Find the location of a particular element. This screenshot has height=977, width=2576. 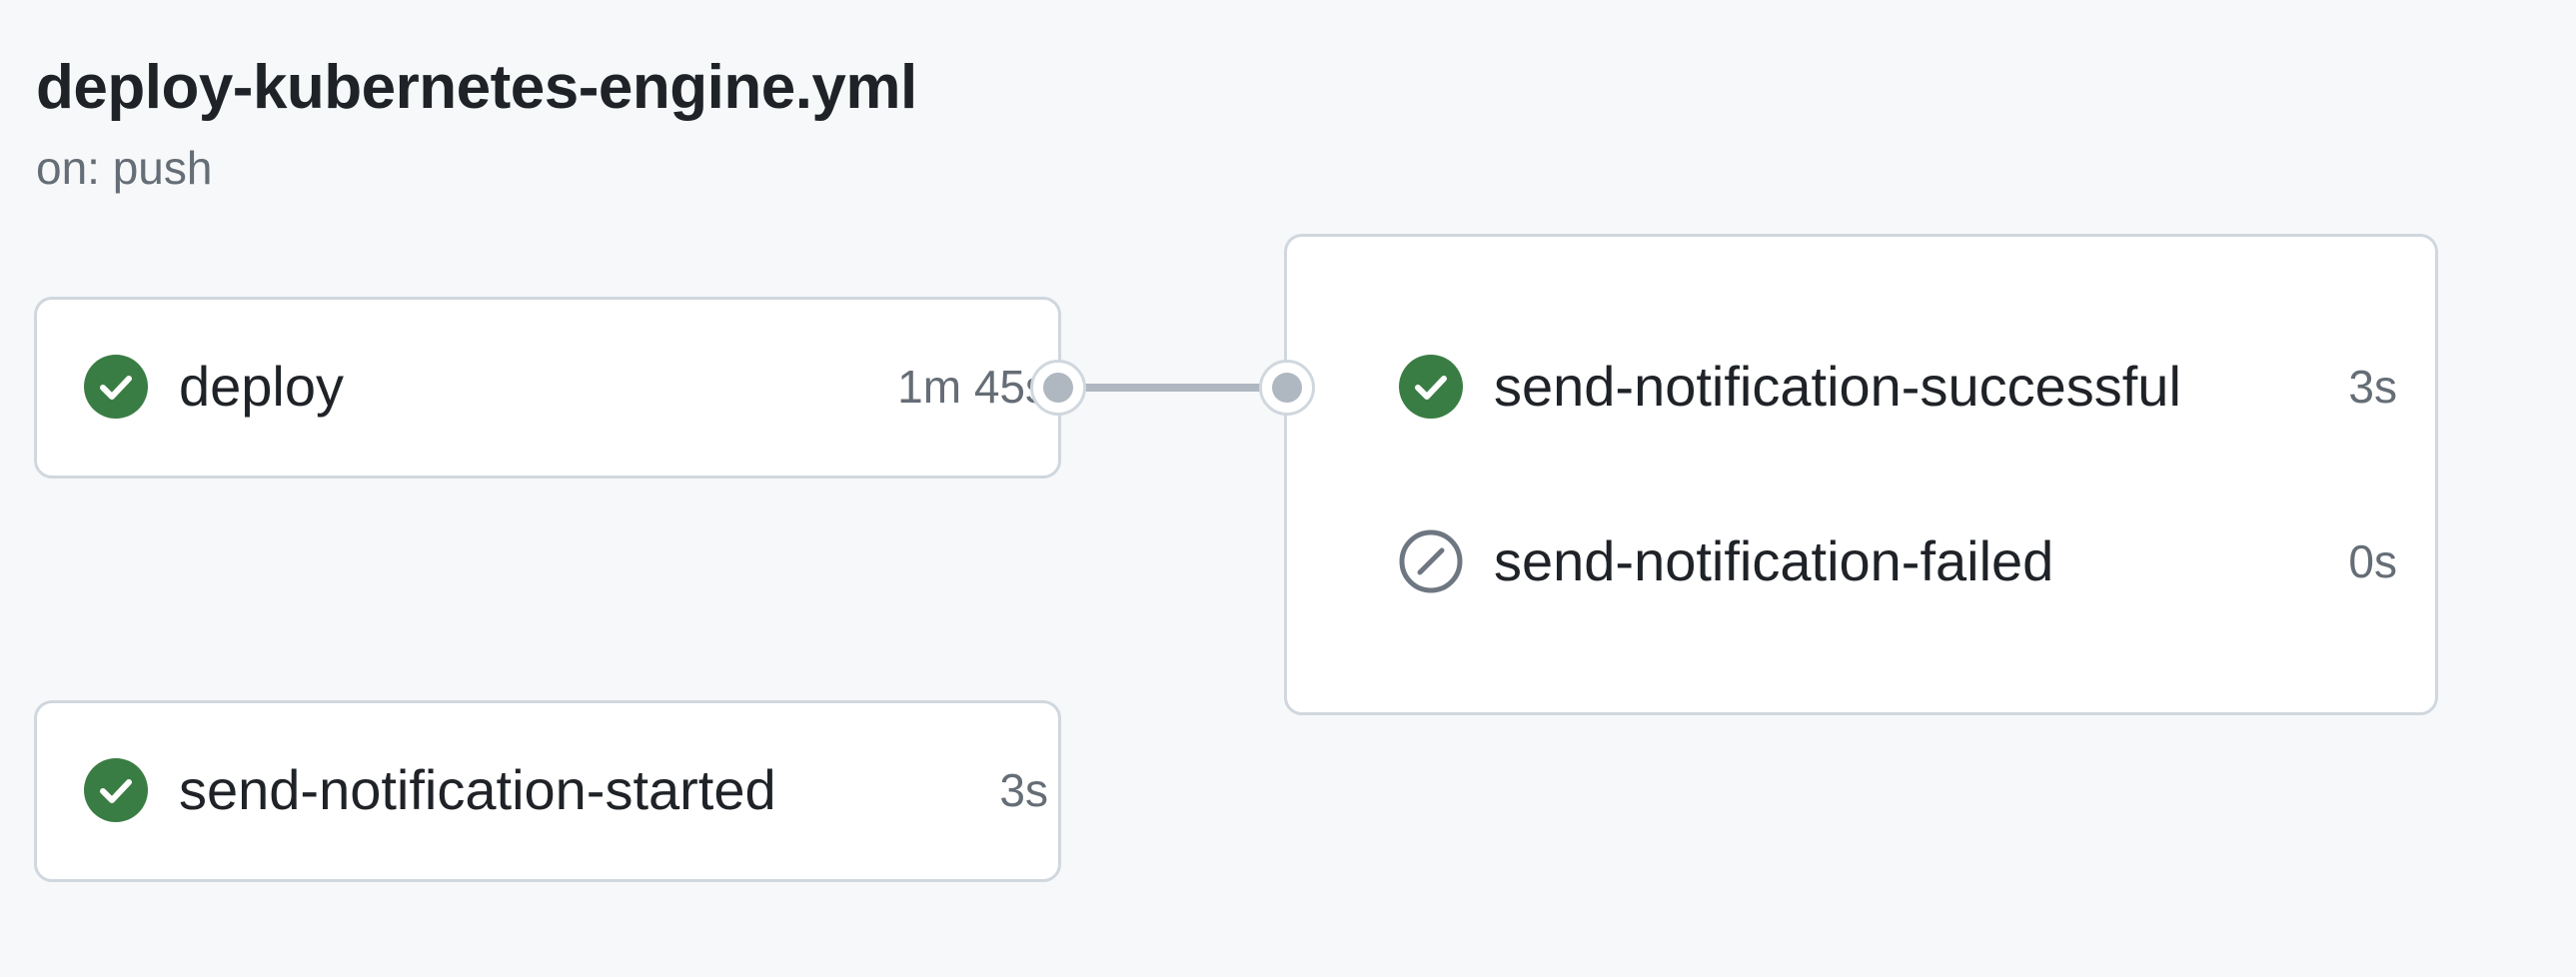

job-name-deploy: deploy is located at coordinates (262, 386).